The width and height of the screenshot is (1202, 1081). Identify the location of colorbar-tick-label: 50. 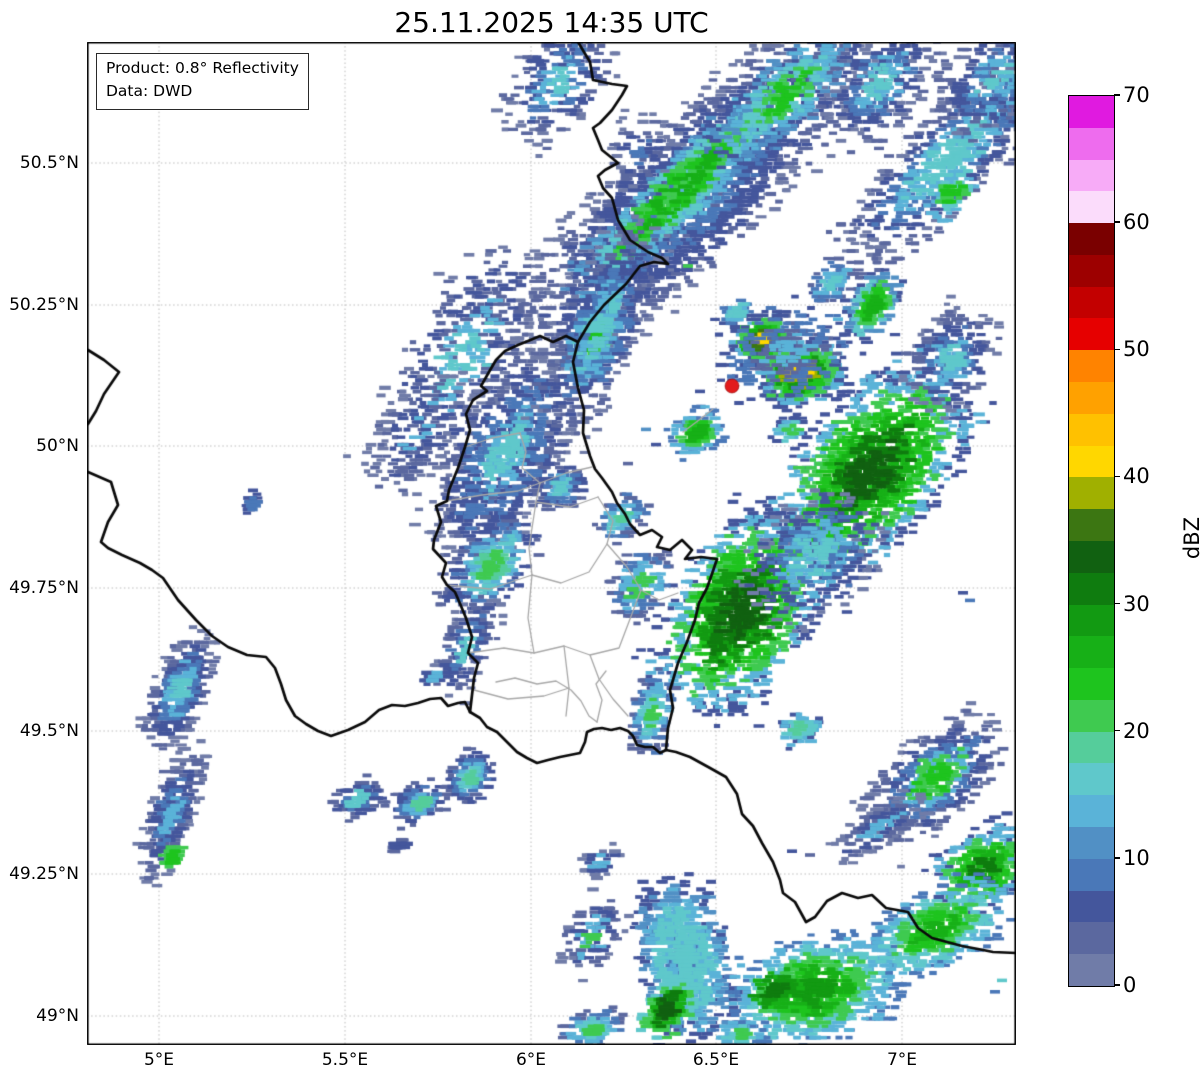
(1136, 349).